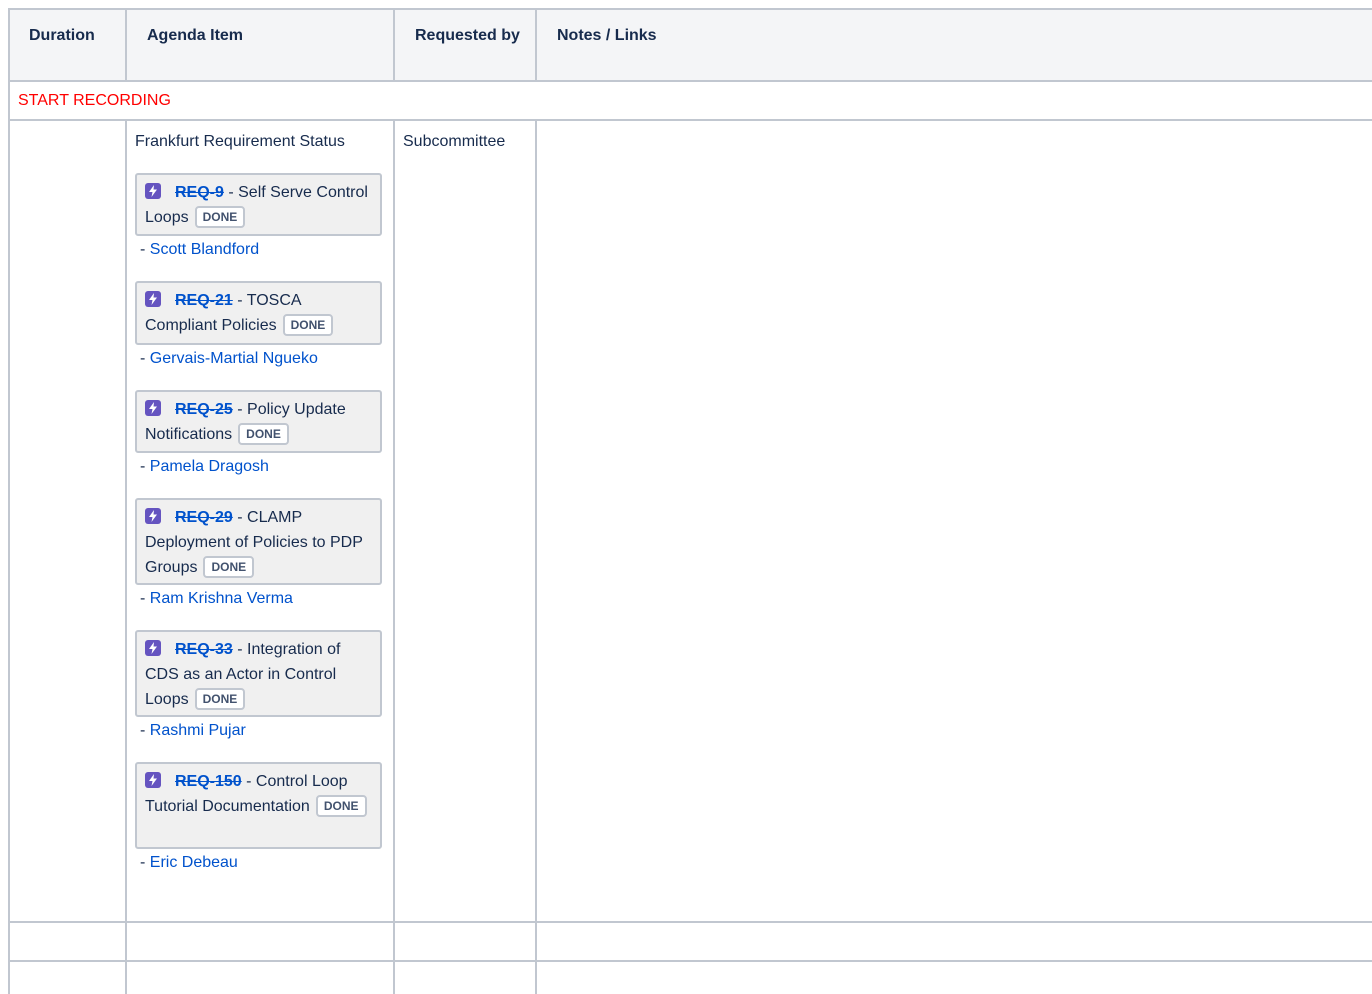 This screenshot has width=1372, height=994. I want to click on header-requested-by: Requested by, so click(467, 35).